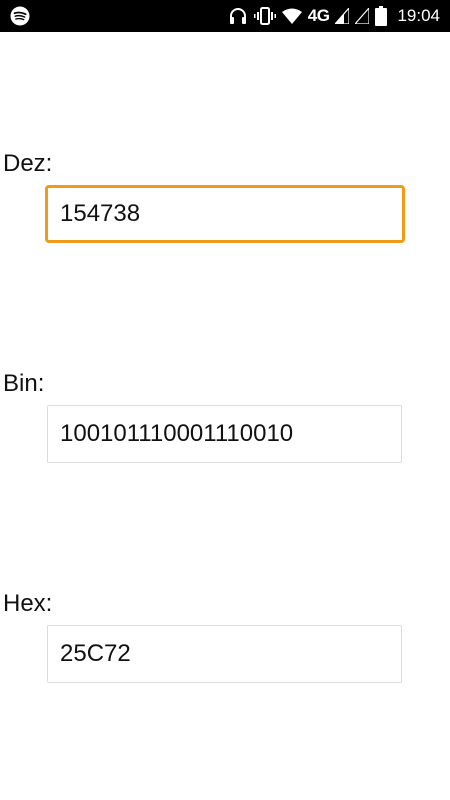  Describe the element at coordinates (291, 16) in the screenshot. I see `wifi-icon` at that location.